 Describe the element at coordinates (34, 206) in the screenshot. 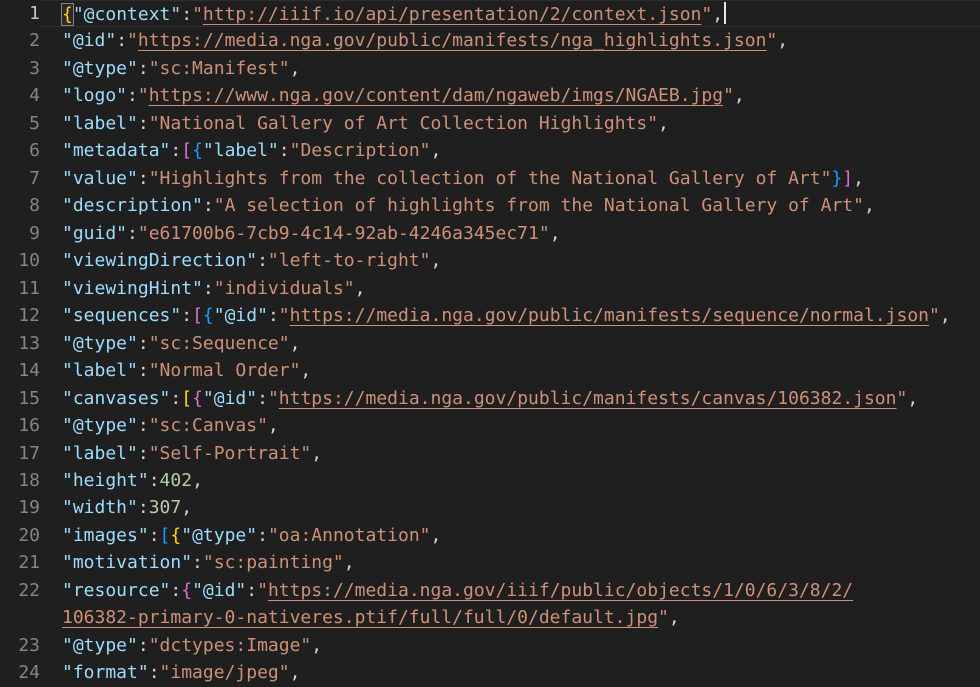

I see `line-number: 8` at that location.